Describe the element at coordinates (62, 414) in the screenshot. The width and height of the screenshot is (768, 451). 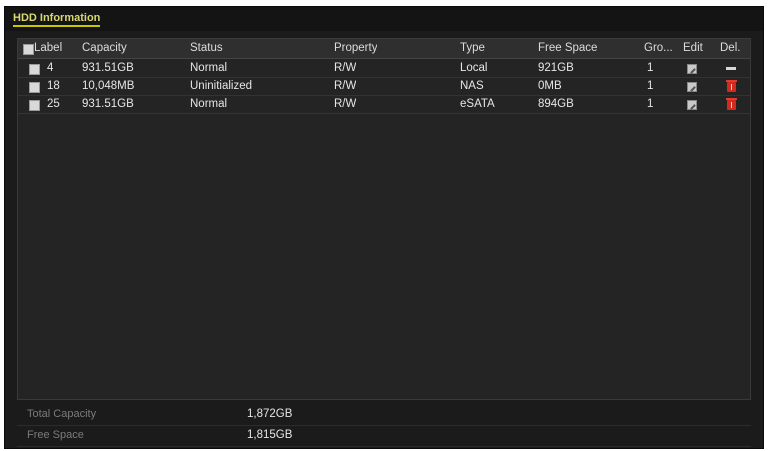
I see `total-capacity-label: Total Capacity` at that location.